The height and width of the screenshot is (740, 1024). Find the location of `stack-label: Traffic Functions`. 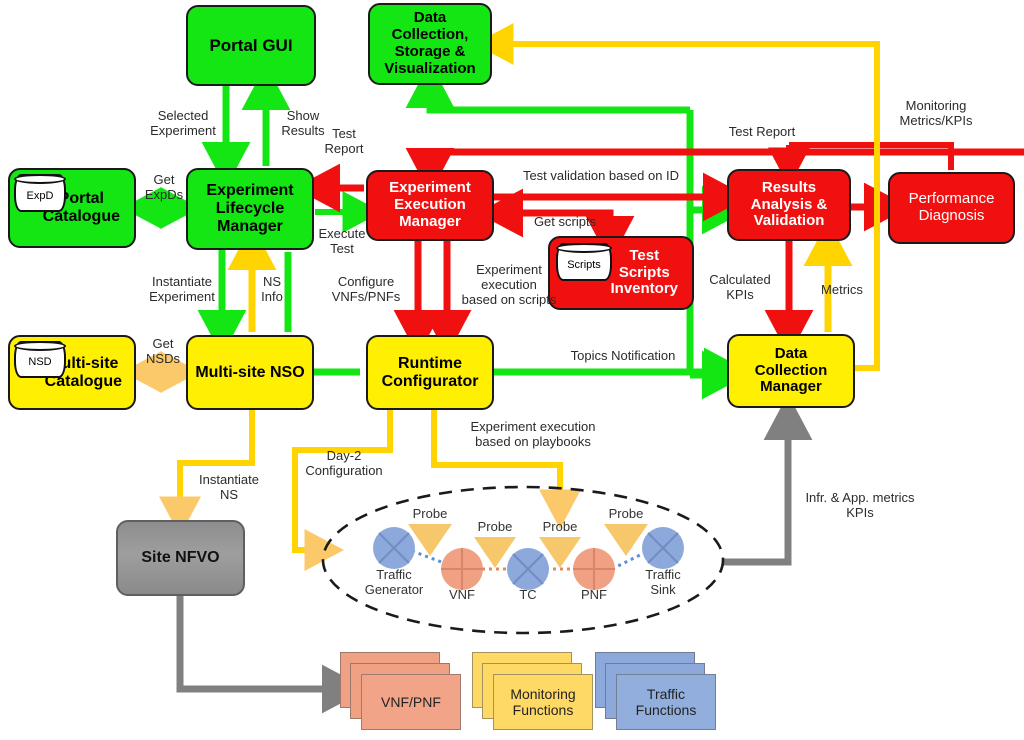

stack-label: Traffic Functions is located at coordinates (666, 701).